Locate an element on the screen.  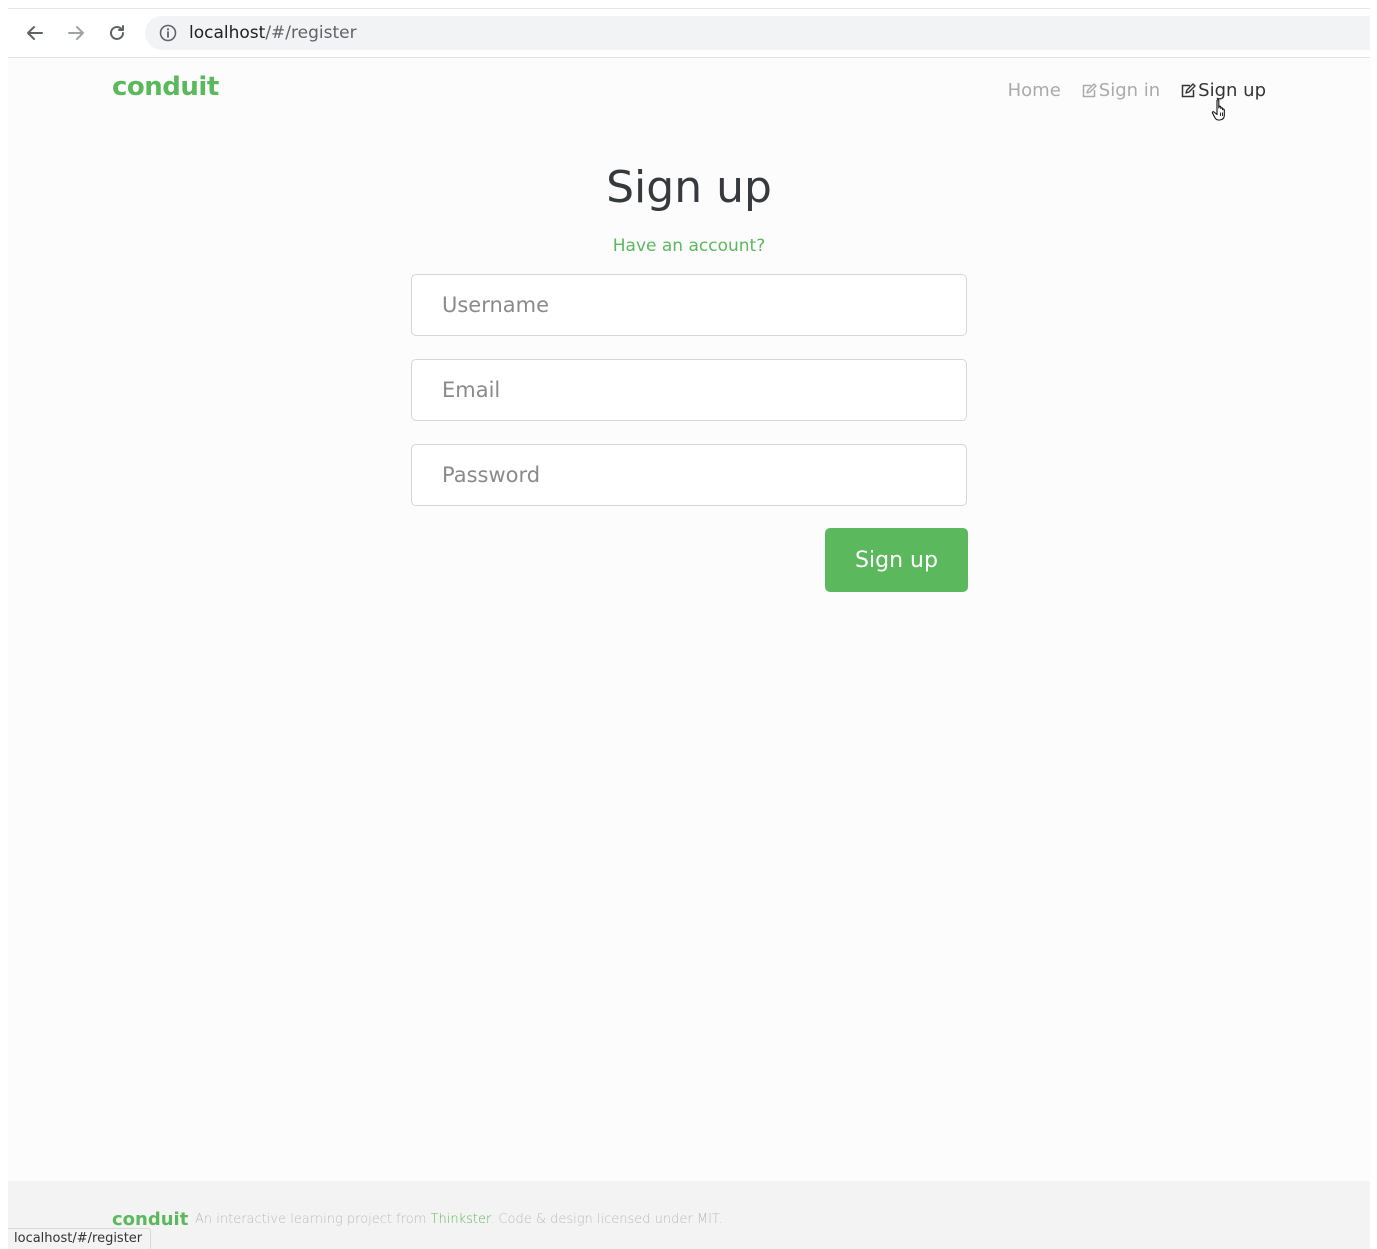
status-bar-url: localhost/#/register is located at coordinates (80, 1238).